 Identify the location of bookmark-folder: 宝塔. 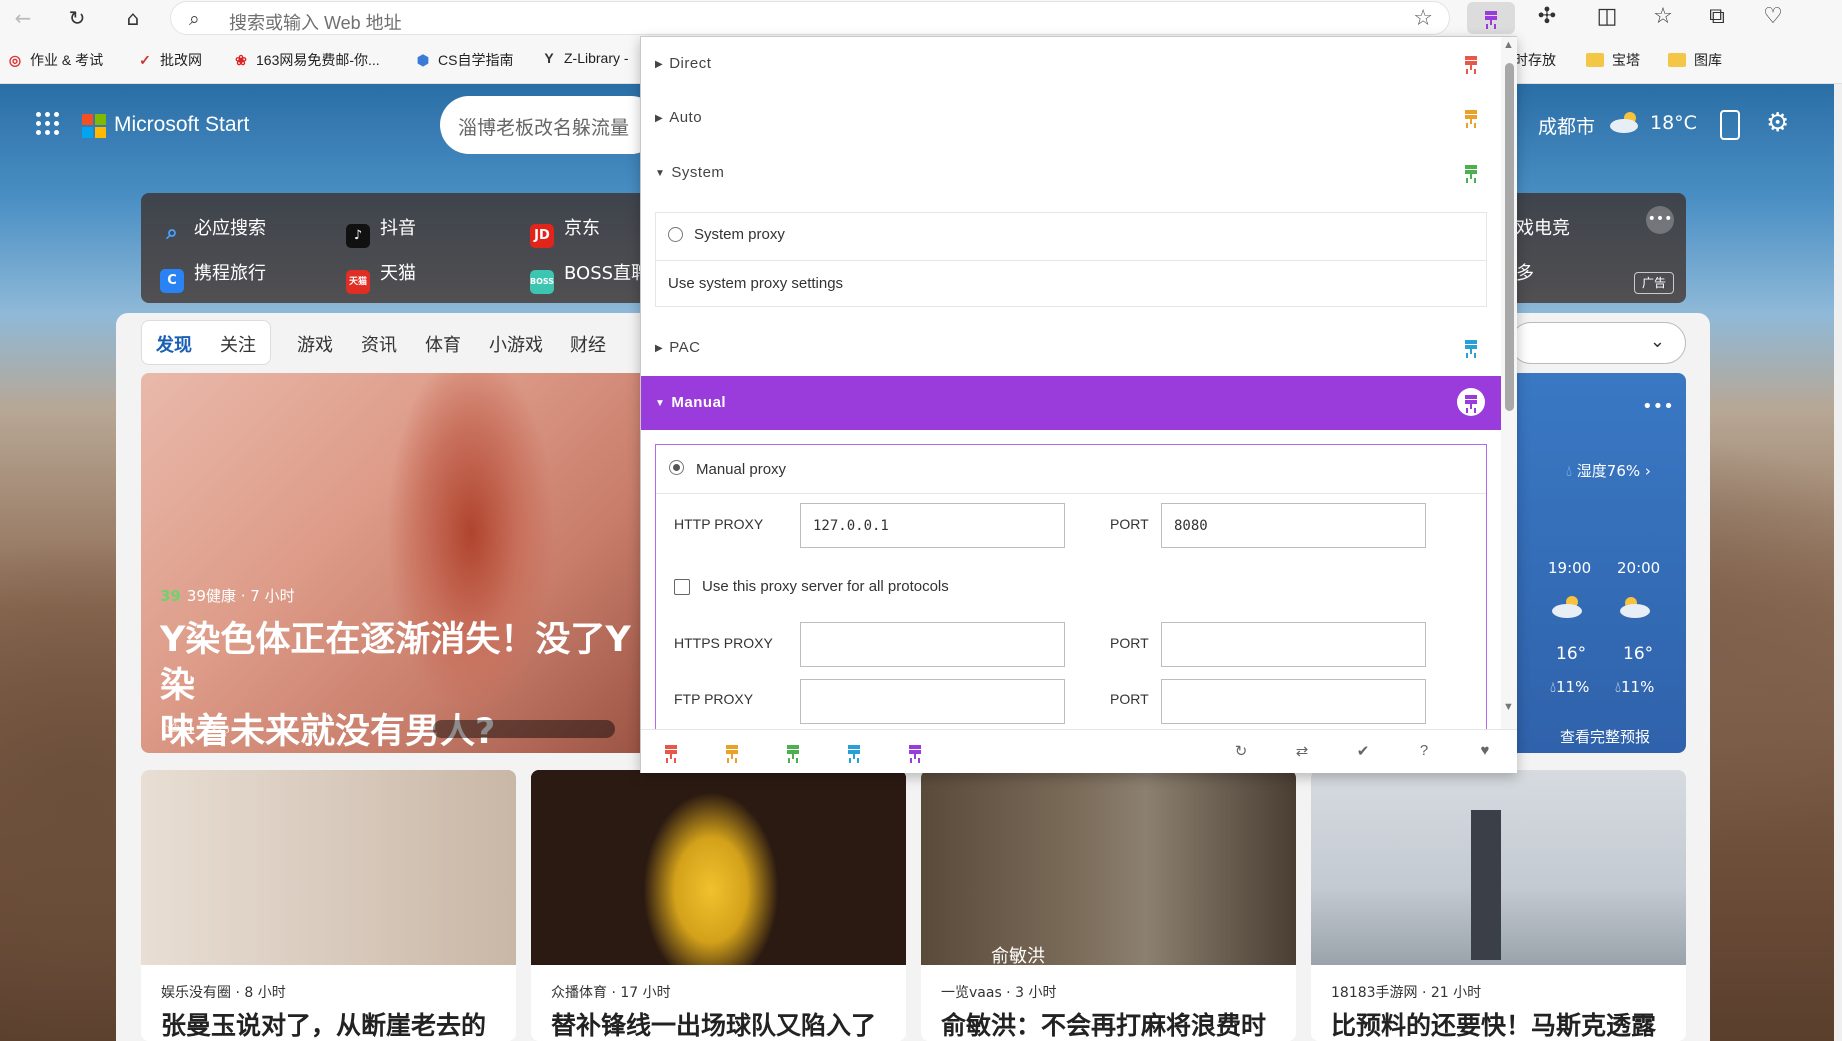
(1613, 60).